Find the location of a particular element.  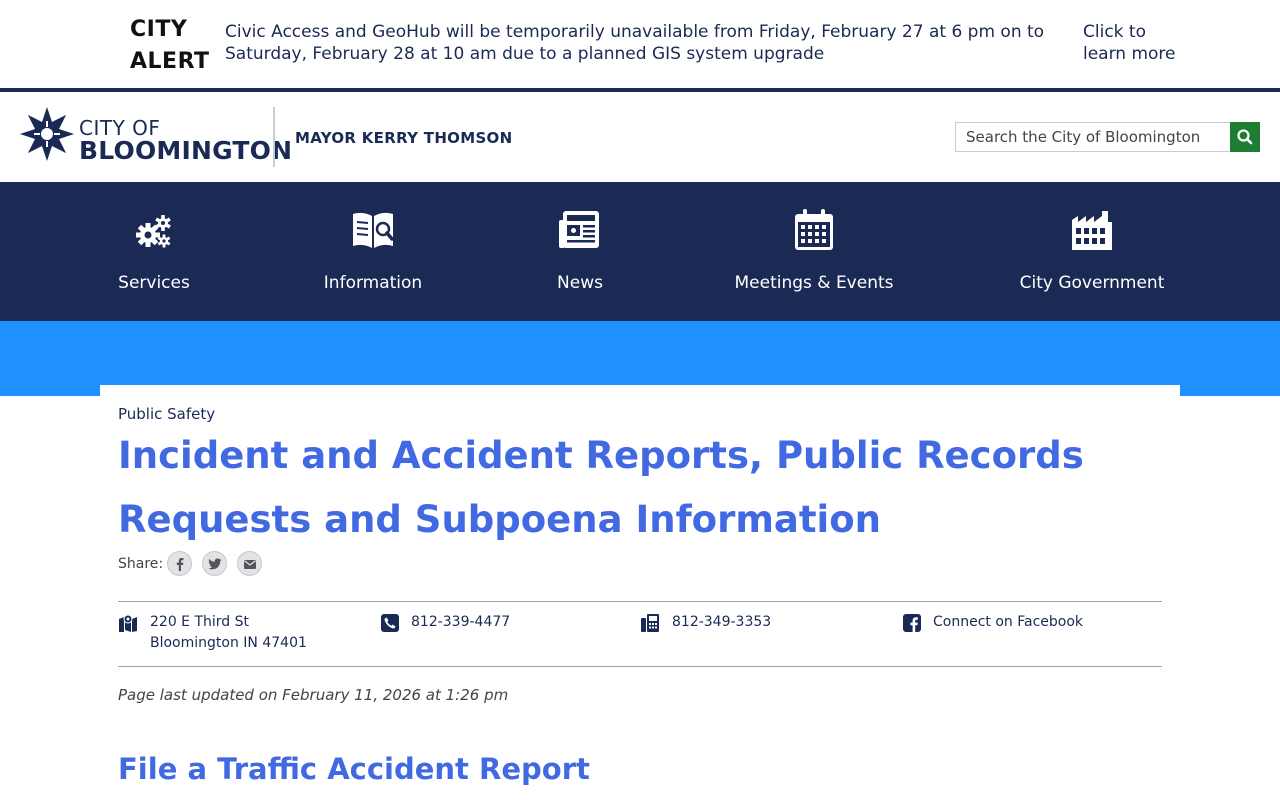

nav-label-information: Information is located at coordinates (373, 283).